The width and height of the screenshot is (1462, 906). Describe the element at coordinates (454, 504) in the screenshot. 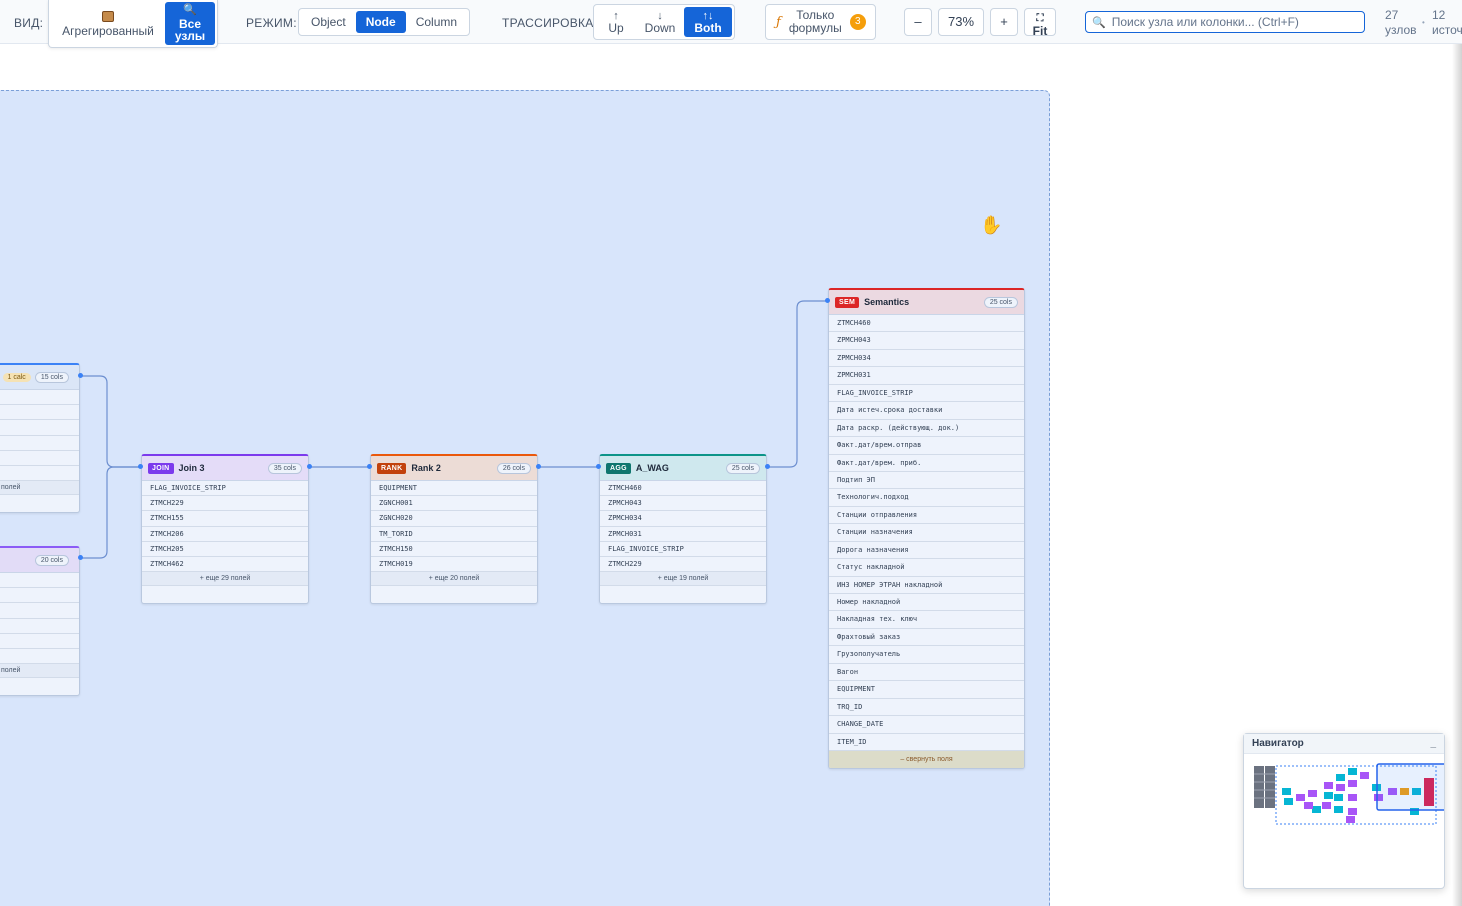

I see `column-row: ZGNCH001` at that location.